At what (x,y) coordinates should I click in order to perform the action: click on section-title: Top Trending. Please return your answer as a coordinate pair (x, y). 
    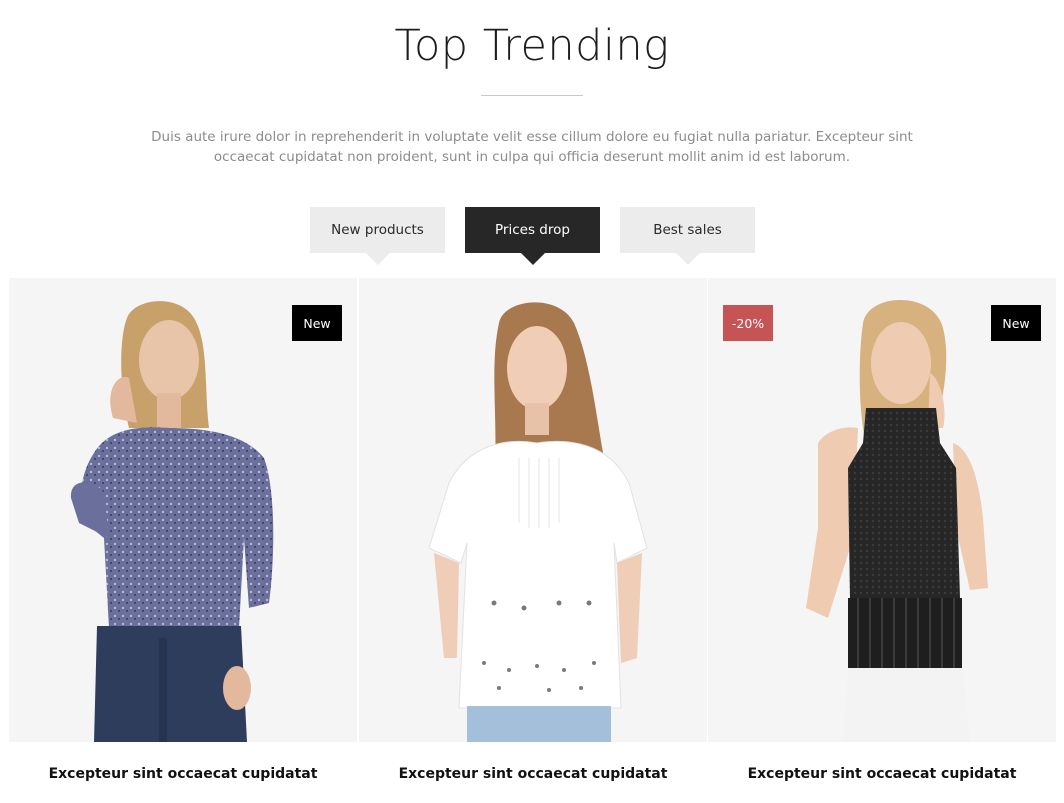
    Looking at the image, I should click on (532, 46).